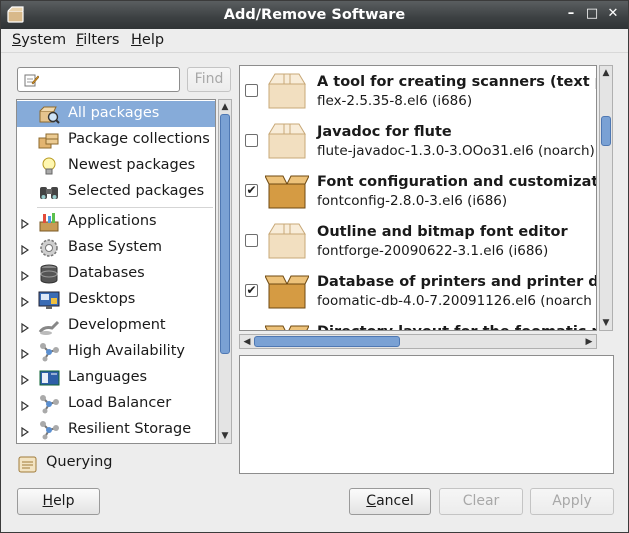  What do you see at coordinates (571, 14) in the screenshot?
I see `minimize-button: –` at bounding box center [571, 14].